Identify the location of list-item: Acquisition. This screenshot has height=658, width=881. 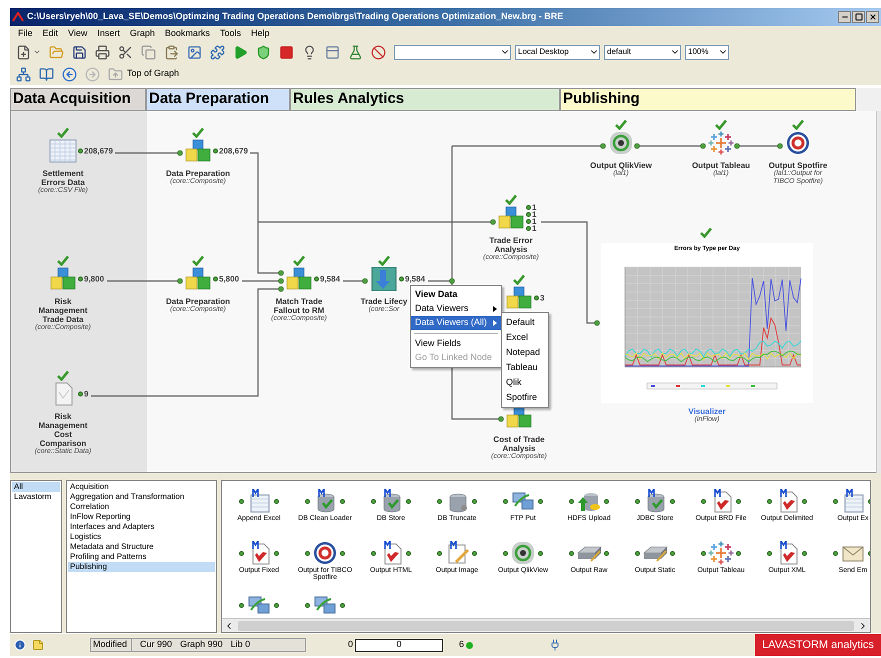
(141, 487).